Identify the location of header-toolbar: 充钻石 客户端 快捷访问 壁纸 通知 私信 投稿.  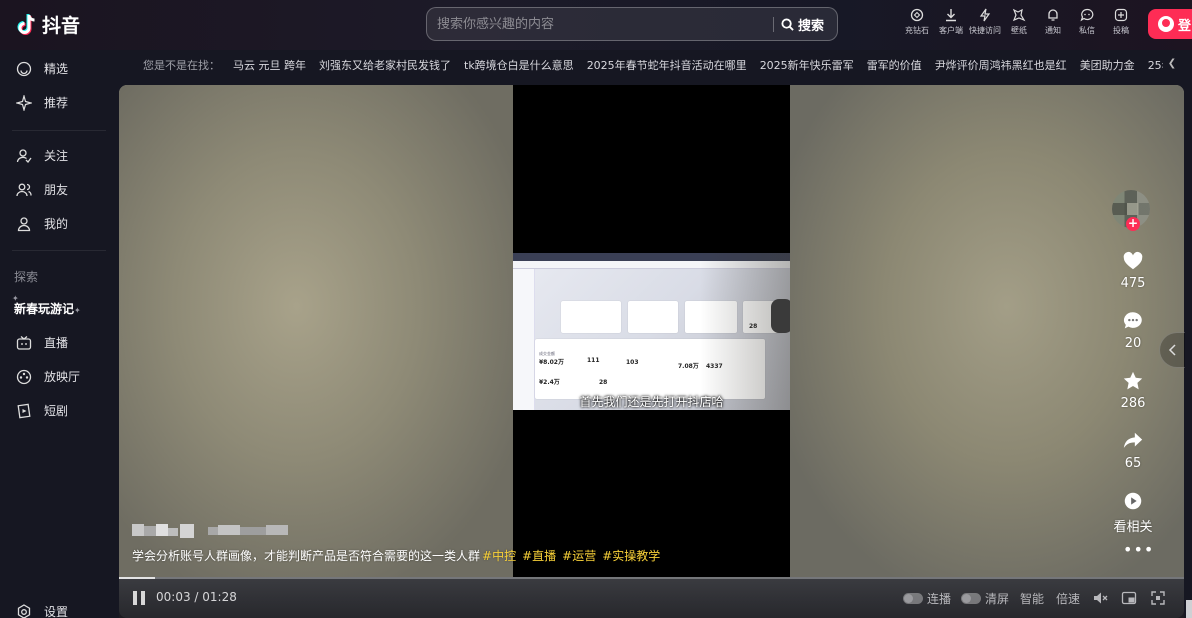
(1019, 22).